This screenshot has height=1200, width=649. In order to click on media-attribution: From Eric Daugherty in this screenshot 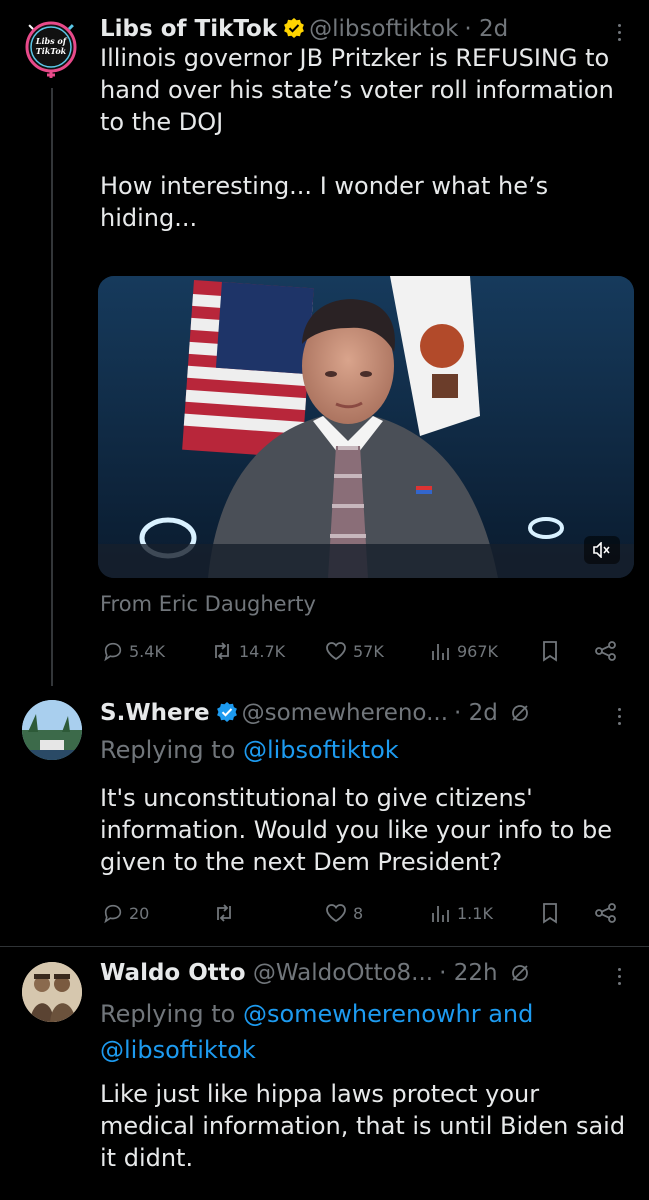, I will do `click(208, 604)`.